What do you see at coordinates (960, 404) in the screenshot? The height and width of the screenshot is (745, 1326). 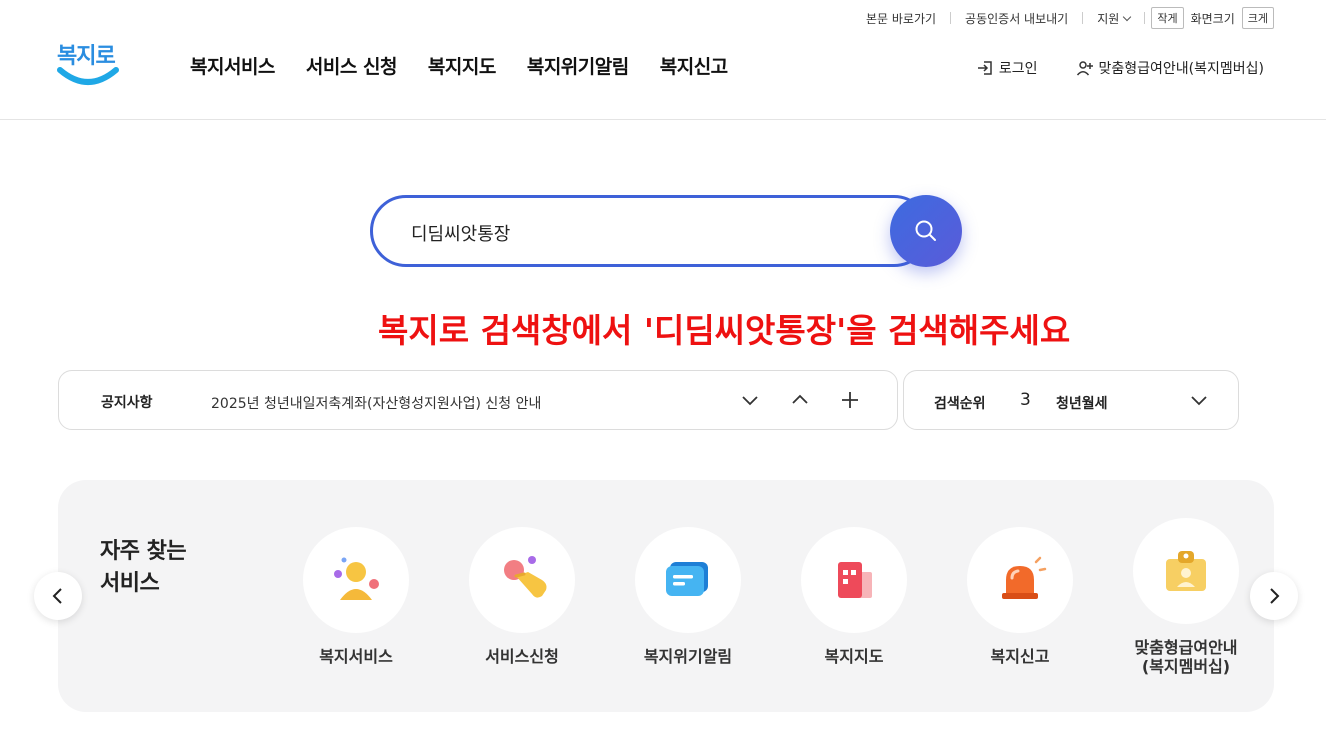 I see `rank-label: 검색순위` at bounding box center [960, 404].